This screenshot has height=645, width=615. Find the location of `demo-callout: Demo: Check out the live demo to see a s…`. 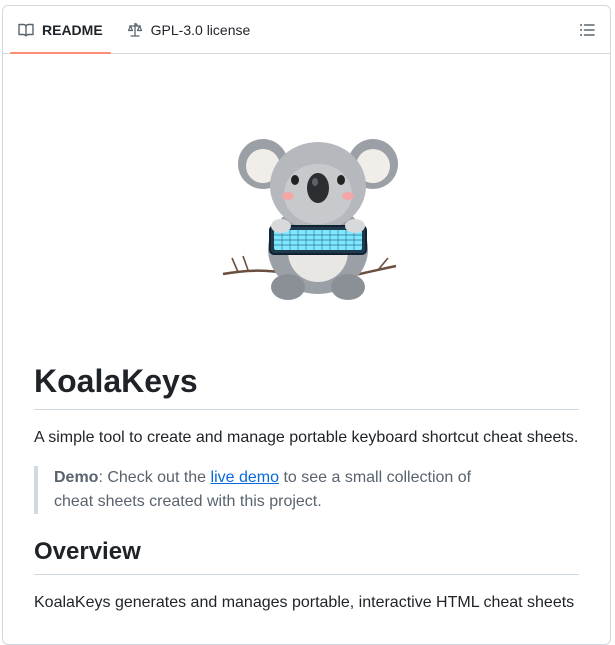

demo-callout: Demo: Check out the live demo to see a s… is located at coordinates (274, 490).